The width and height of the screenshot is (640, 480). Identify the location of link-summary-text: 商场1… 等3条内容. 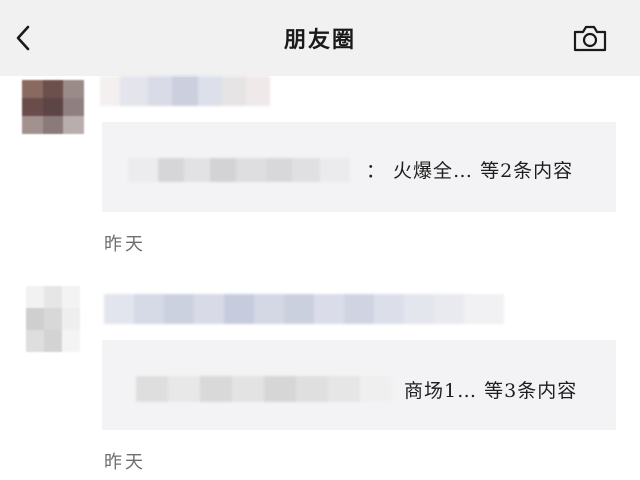
(491, 391).